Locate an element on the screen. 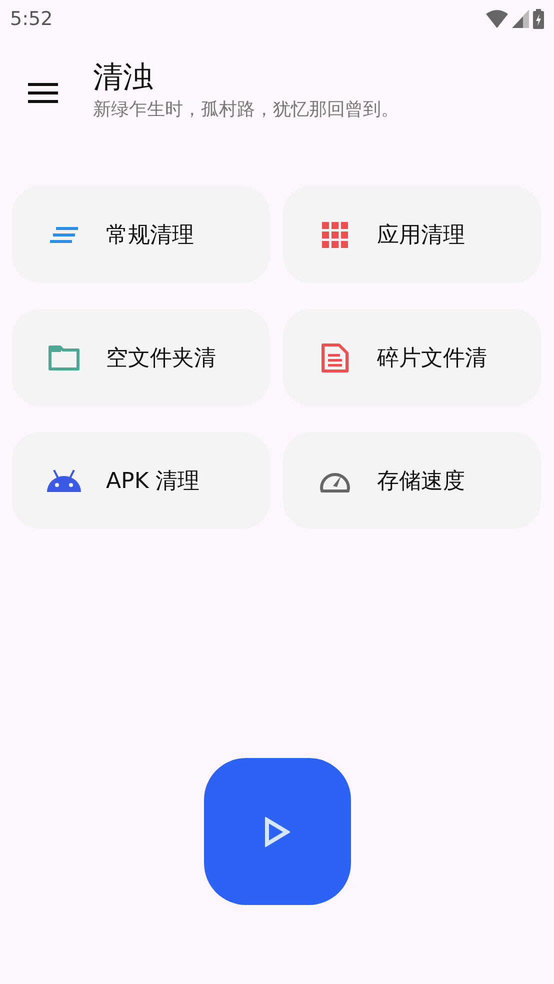  app-title: 清浊 is located at coordinates (123, 78).